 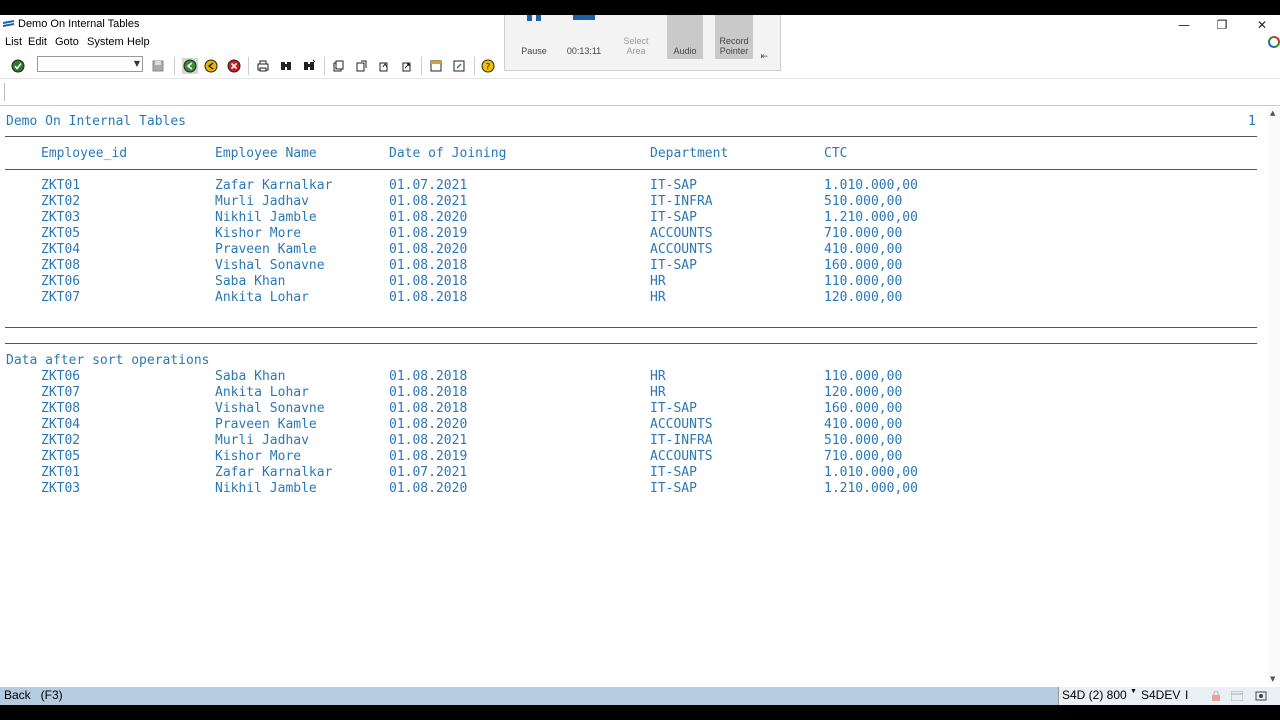 What do you see at coordinates (459, 66) in the screenshot?
I see `shortcut-icon` at bounding box center [459, 66].